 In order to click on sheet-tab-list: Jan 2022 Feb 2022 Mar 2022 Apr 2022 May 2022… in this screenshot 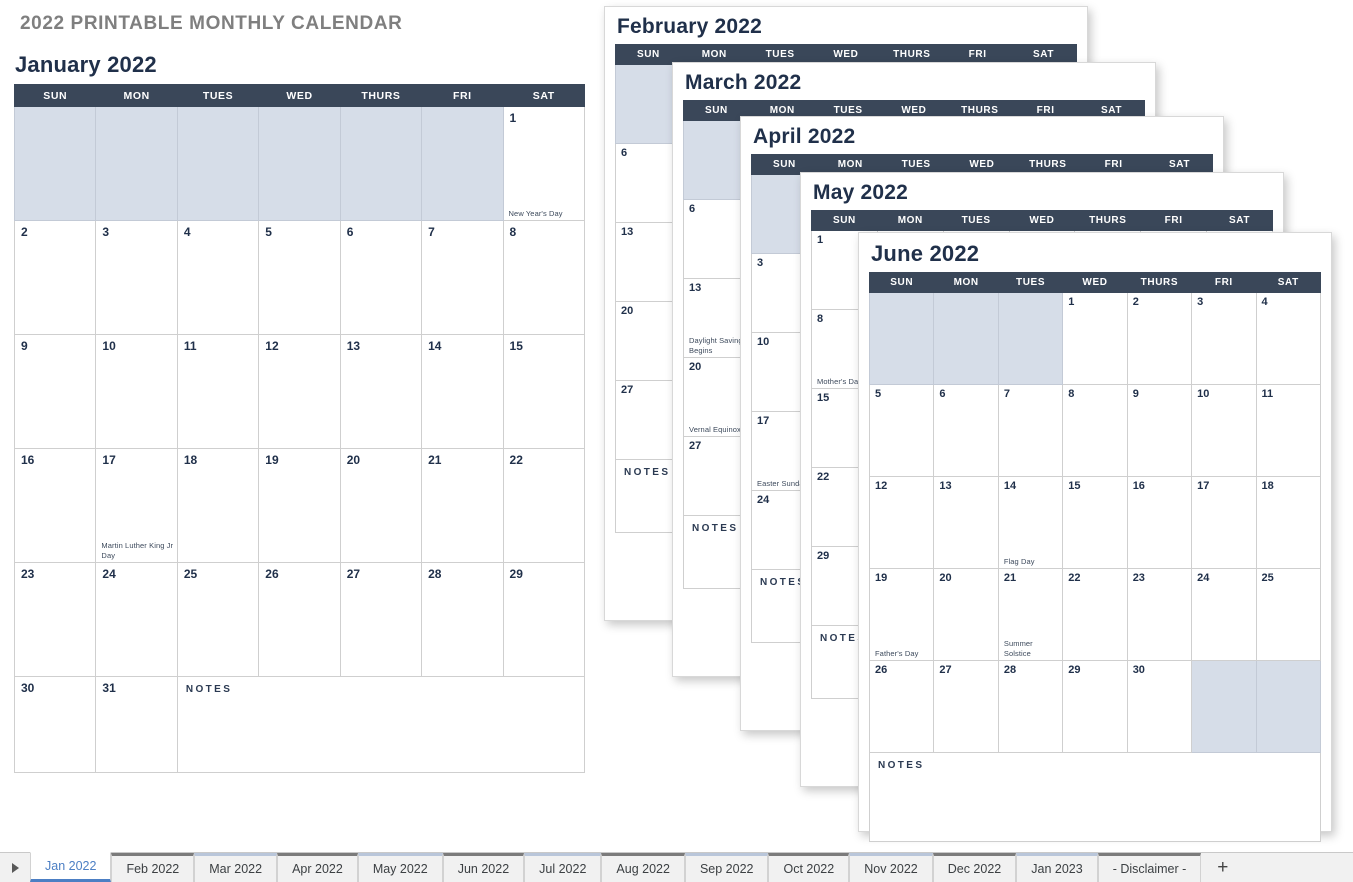, I will do `click(616, 867)`.